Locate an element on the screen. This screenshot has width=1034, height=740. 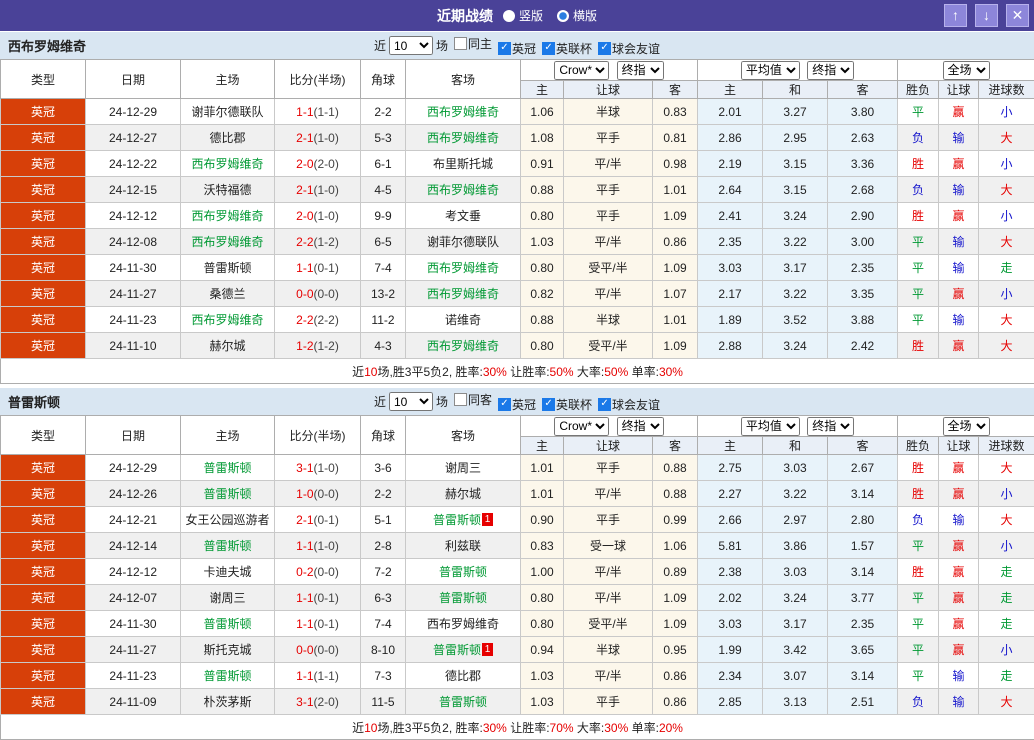
ah-away-odds: 0.86 is located at coordinates (675, 242).